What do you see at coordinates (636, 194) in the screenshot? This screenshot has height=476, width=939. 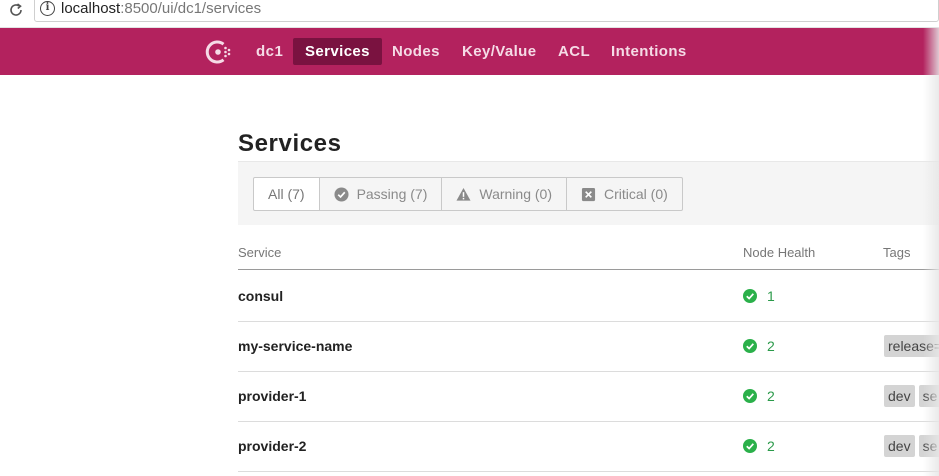 I see `filter-critical-label: Critical (0)` at bounding box center [636, 194].